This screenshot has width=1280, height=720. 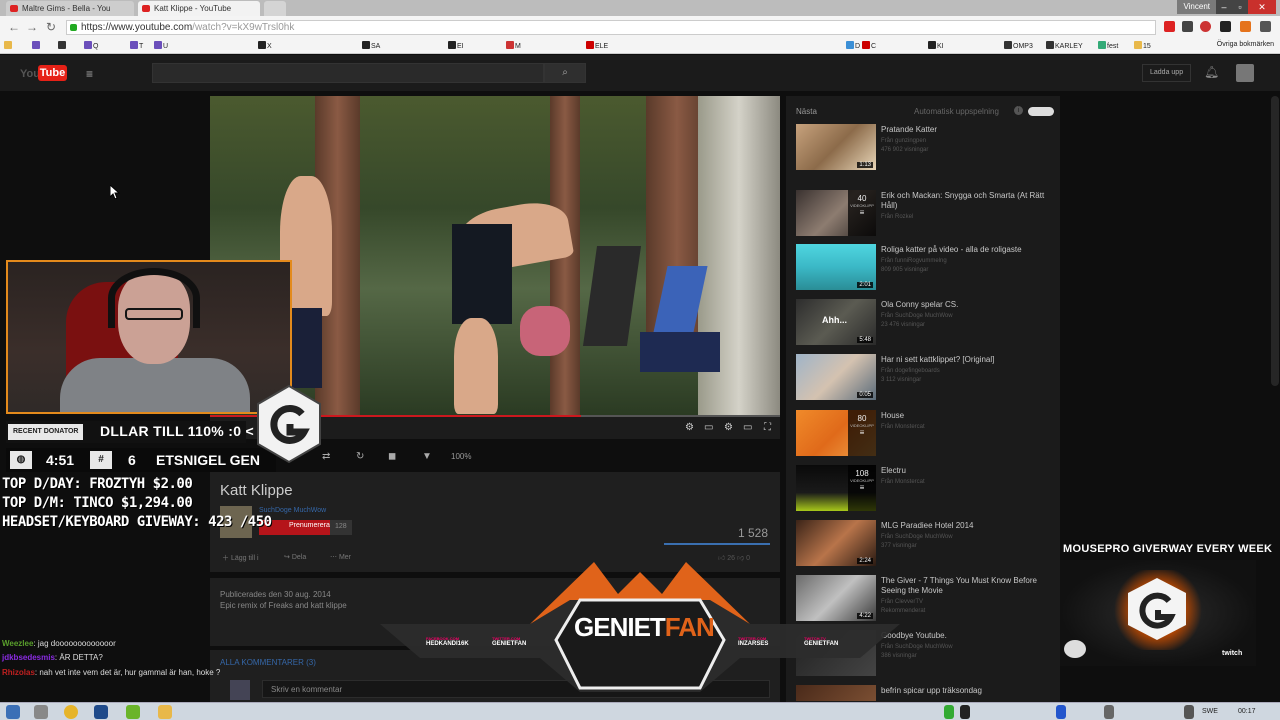 What do you see at coordinates (348, 73) in the screenshot?
I see `search-input` at bounding box center [348, 73].